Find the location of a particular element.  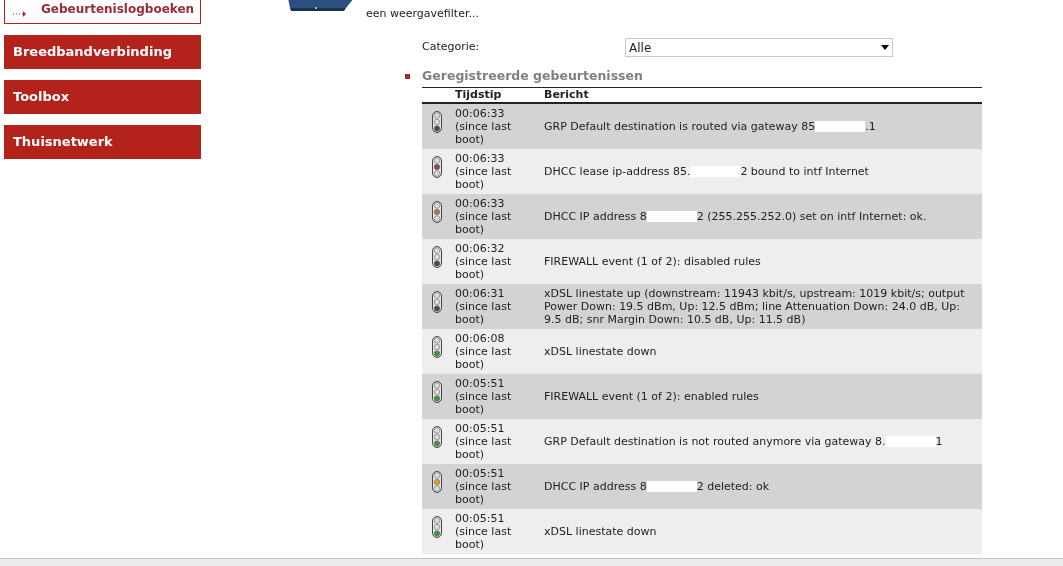

arrow-icon is located at coordinates (20, 14).